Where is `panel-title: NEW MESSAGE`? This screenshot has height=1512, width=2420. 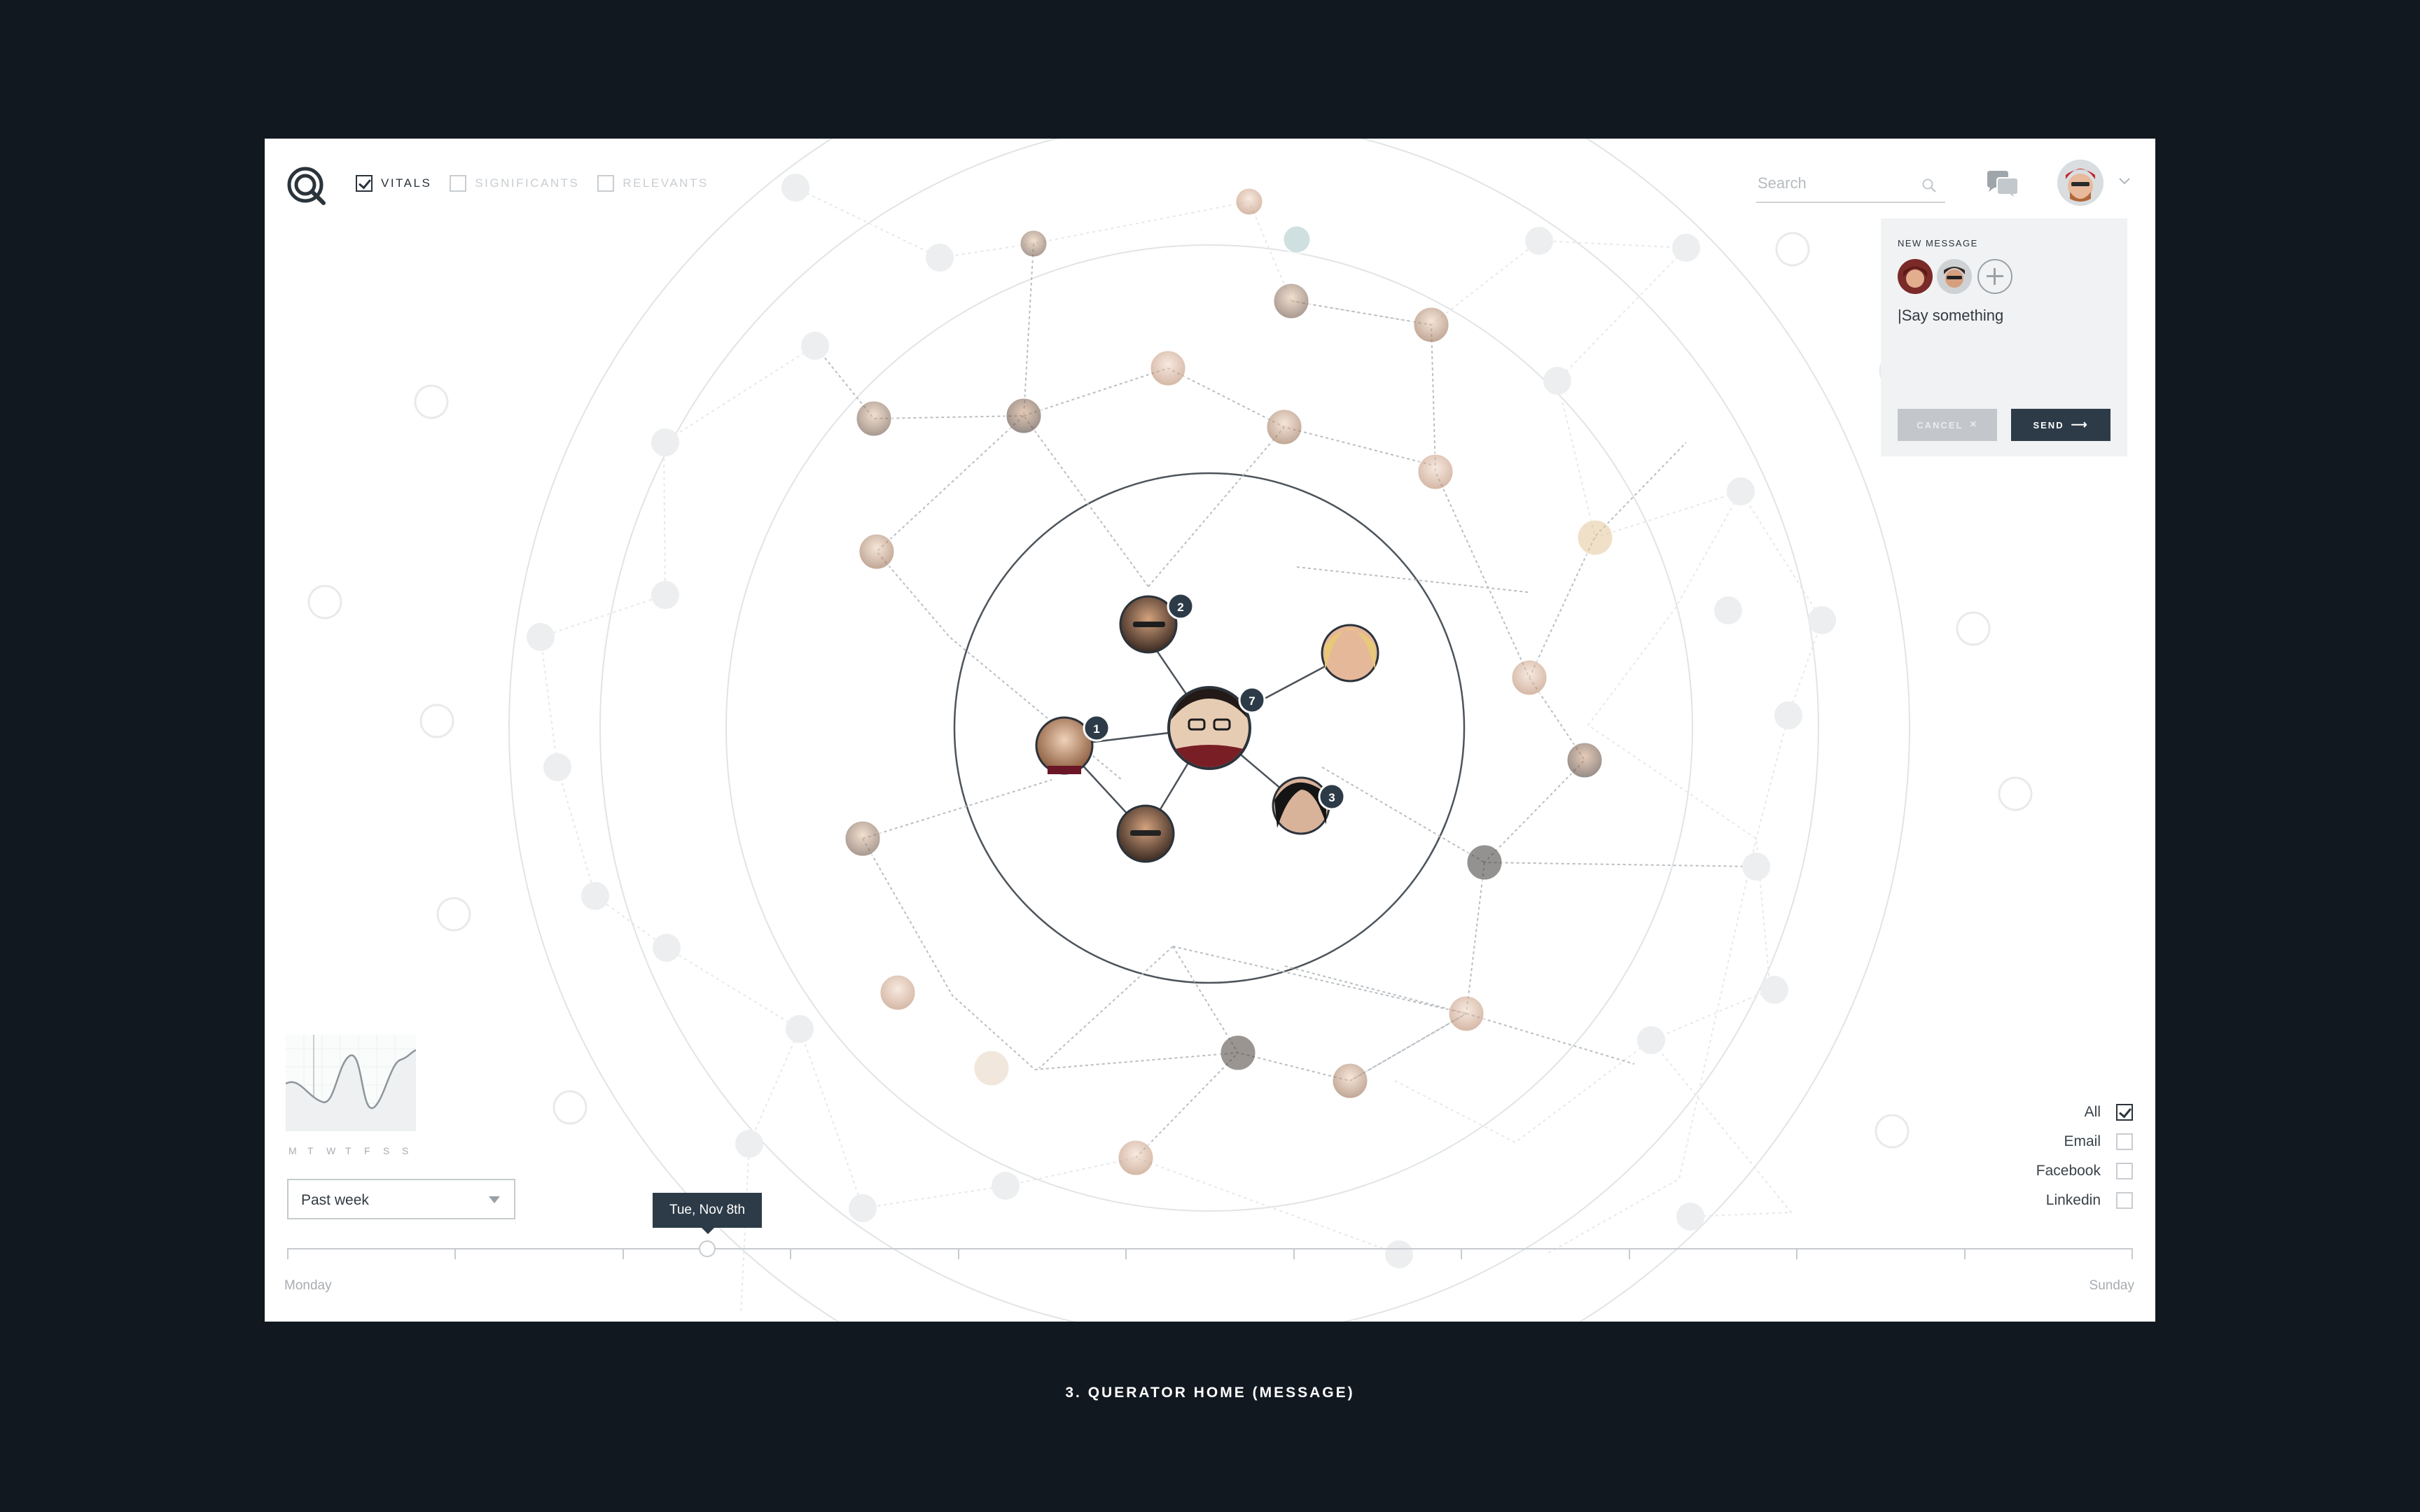 panel-title: NEW MESSAGE is located at coordinates (1938, 243).